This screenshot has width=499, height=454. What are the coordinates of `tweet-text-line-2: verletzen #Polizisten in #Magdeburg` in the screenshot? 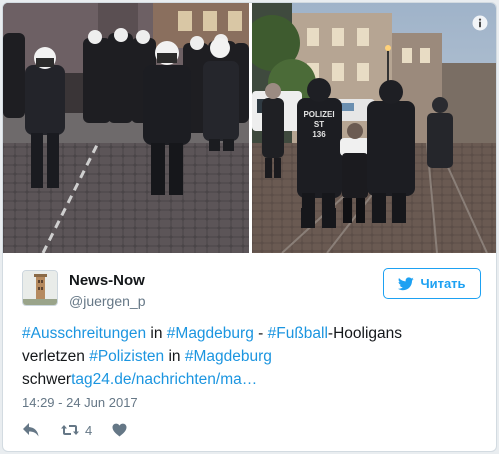 It's located at (252, 356).